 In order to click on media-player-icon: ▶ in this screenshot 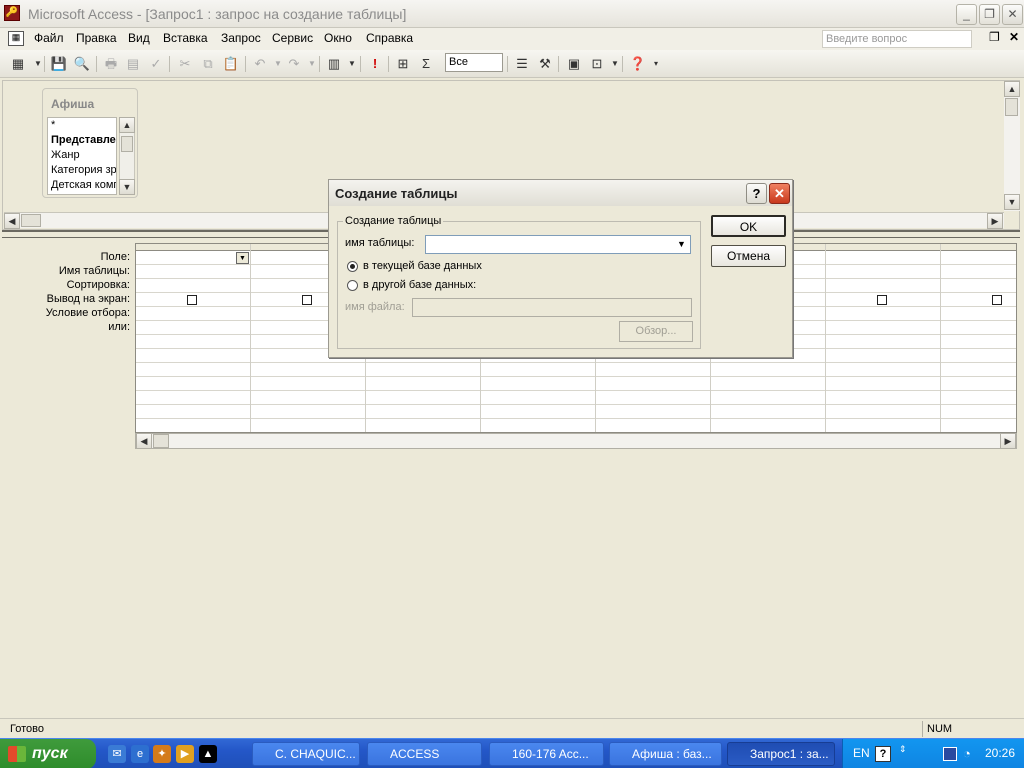, I will do `click(185, 754)`.